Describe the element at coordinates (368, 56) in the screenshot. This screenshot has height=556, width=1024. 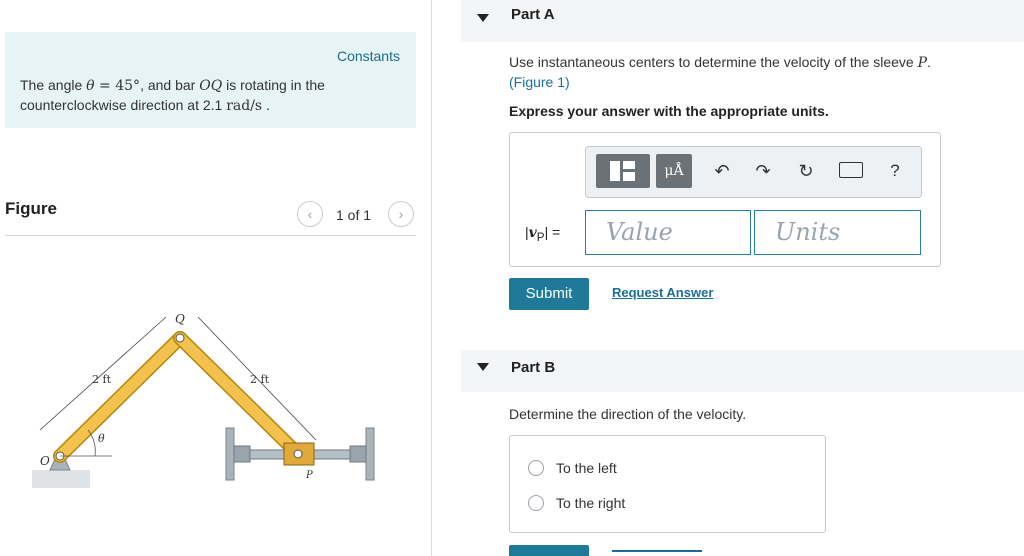
I see `constants-title: Constants` at that location.